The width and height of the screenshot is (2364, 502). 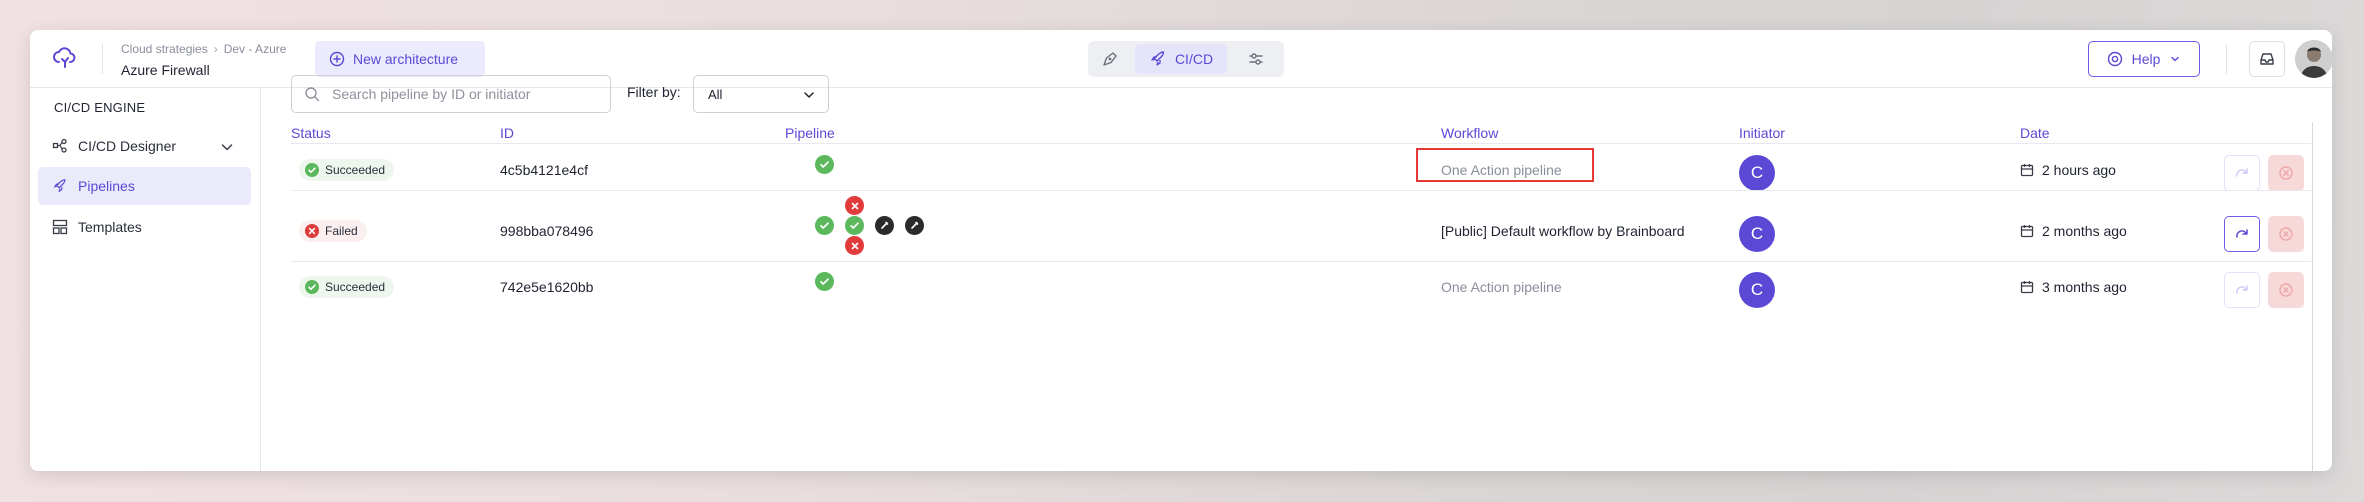 I want to click on workflow-name: [Public] Default workflow by Brainboard, so click(x=1563, y=231).